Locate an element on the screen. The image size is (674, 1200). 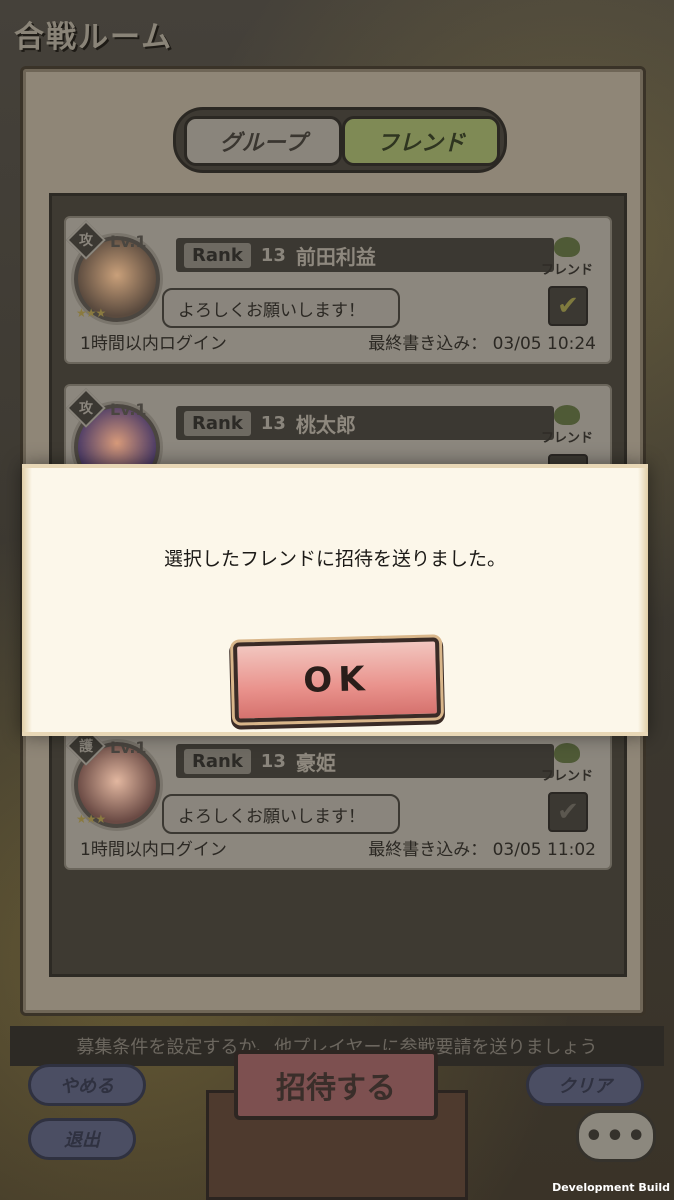
player-name: 前田利益 is located at coordinates (335, 256).